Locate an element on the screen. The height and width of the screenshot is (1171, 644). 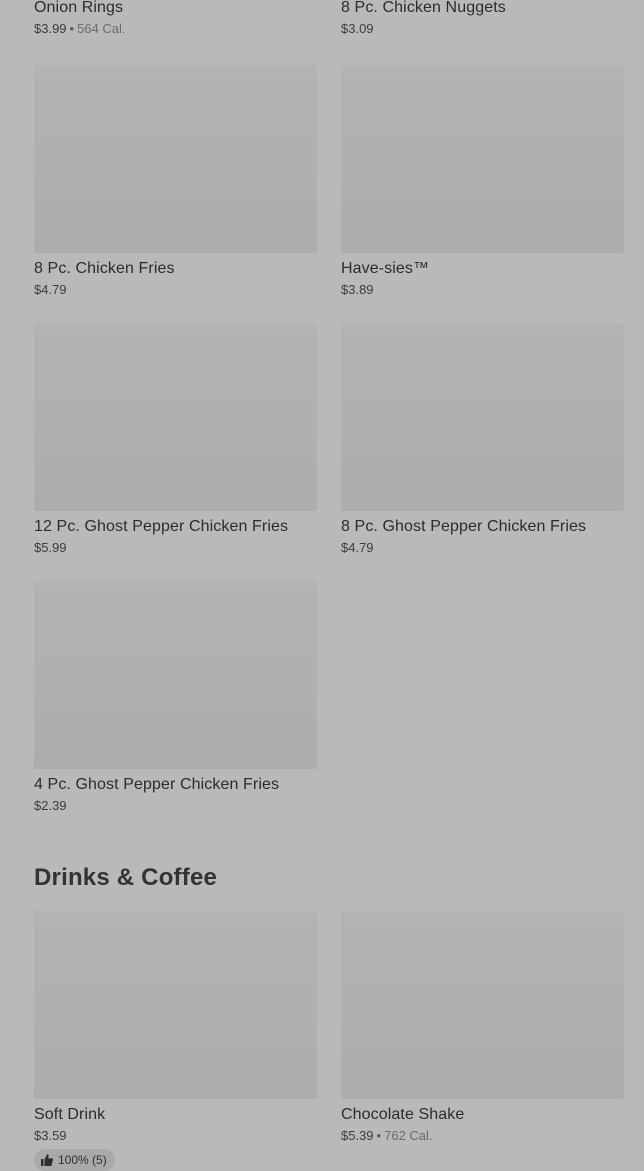
item-meta: $3.09 is located at coordinates (482, 29).